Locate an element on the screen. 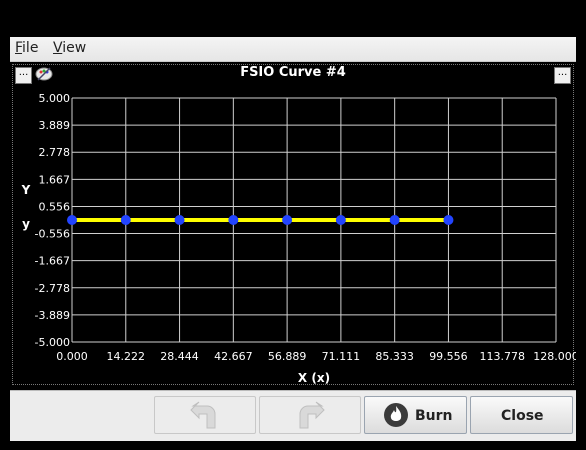 The width and height of the screenshot is (586, 450). x-tick-label: 56.889 is located at coordinates (287, 356).